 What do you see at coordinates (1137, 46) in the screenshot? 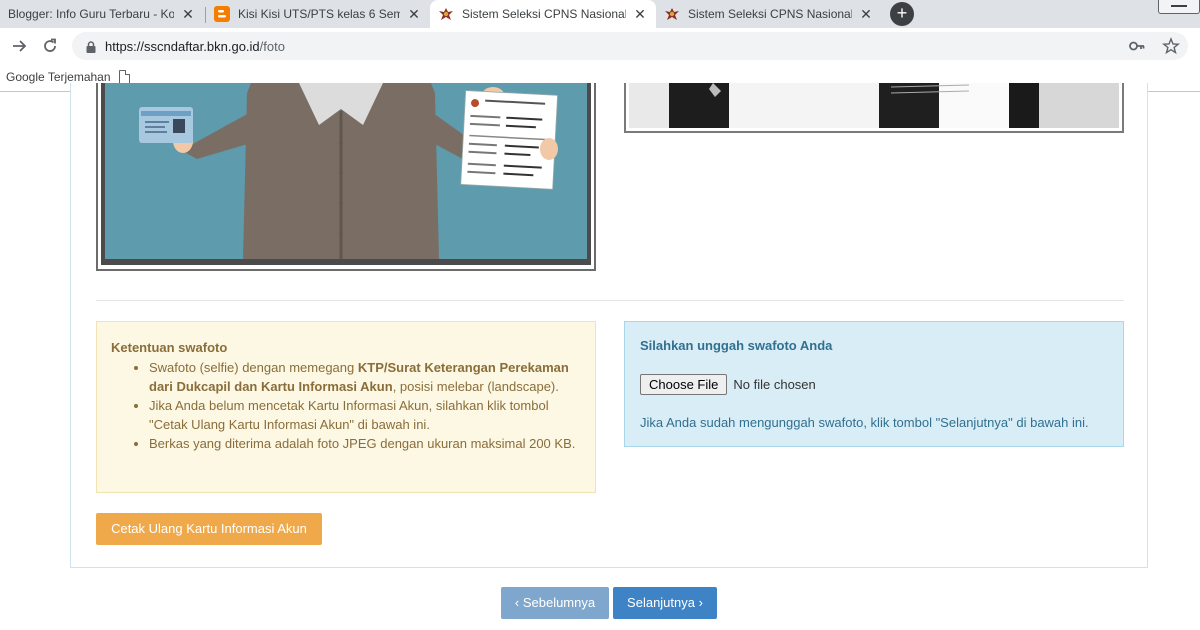
I see `key-icon` at bounding box center [1137, 46].